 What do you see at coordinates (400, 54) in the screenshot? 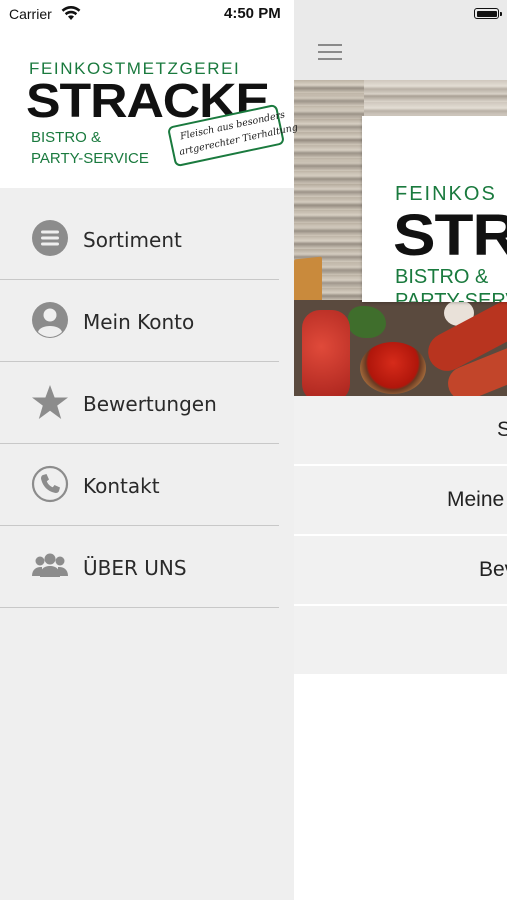
I see `main-navbar` at bounding box center [400, 54].